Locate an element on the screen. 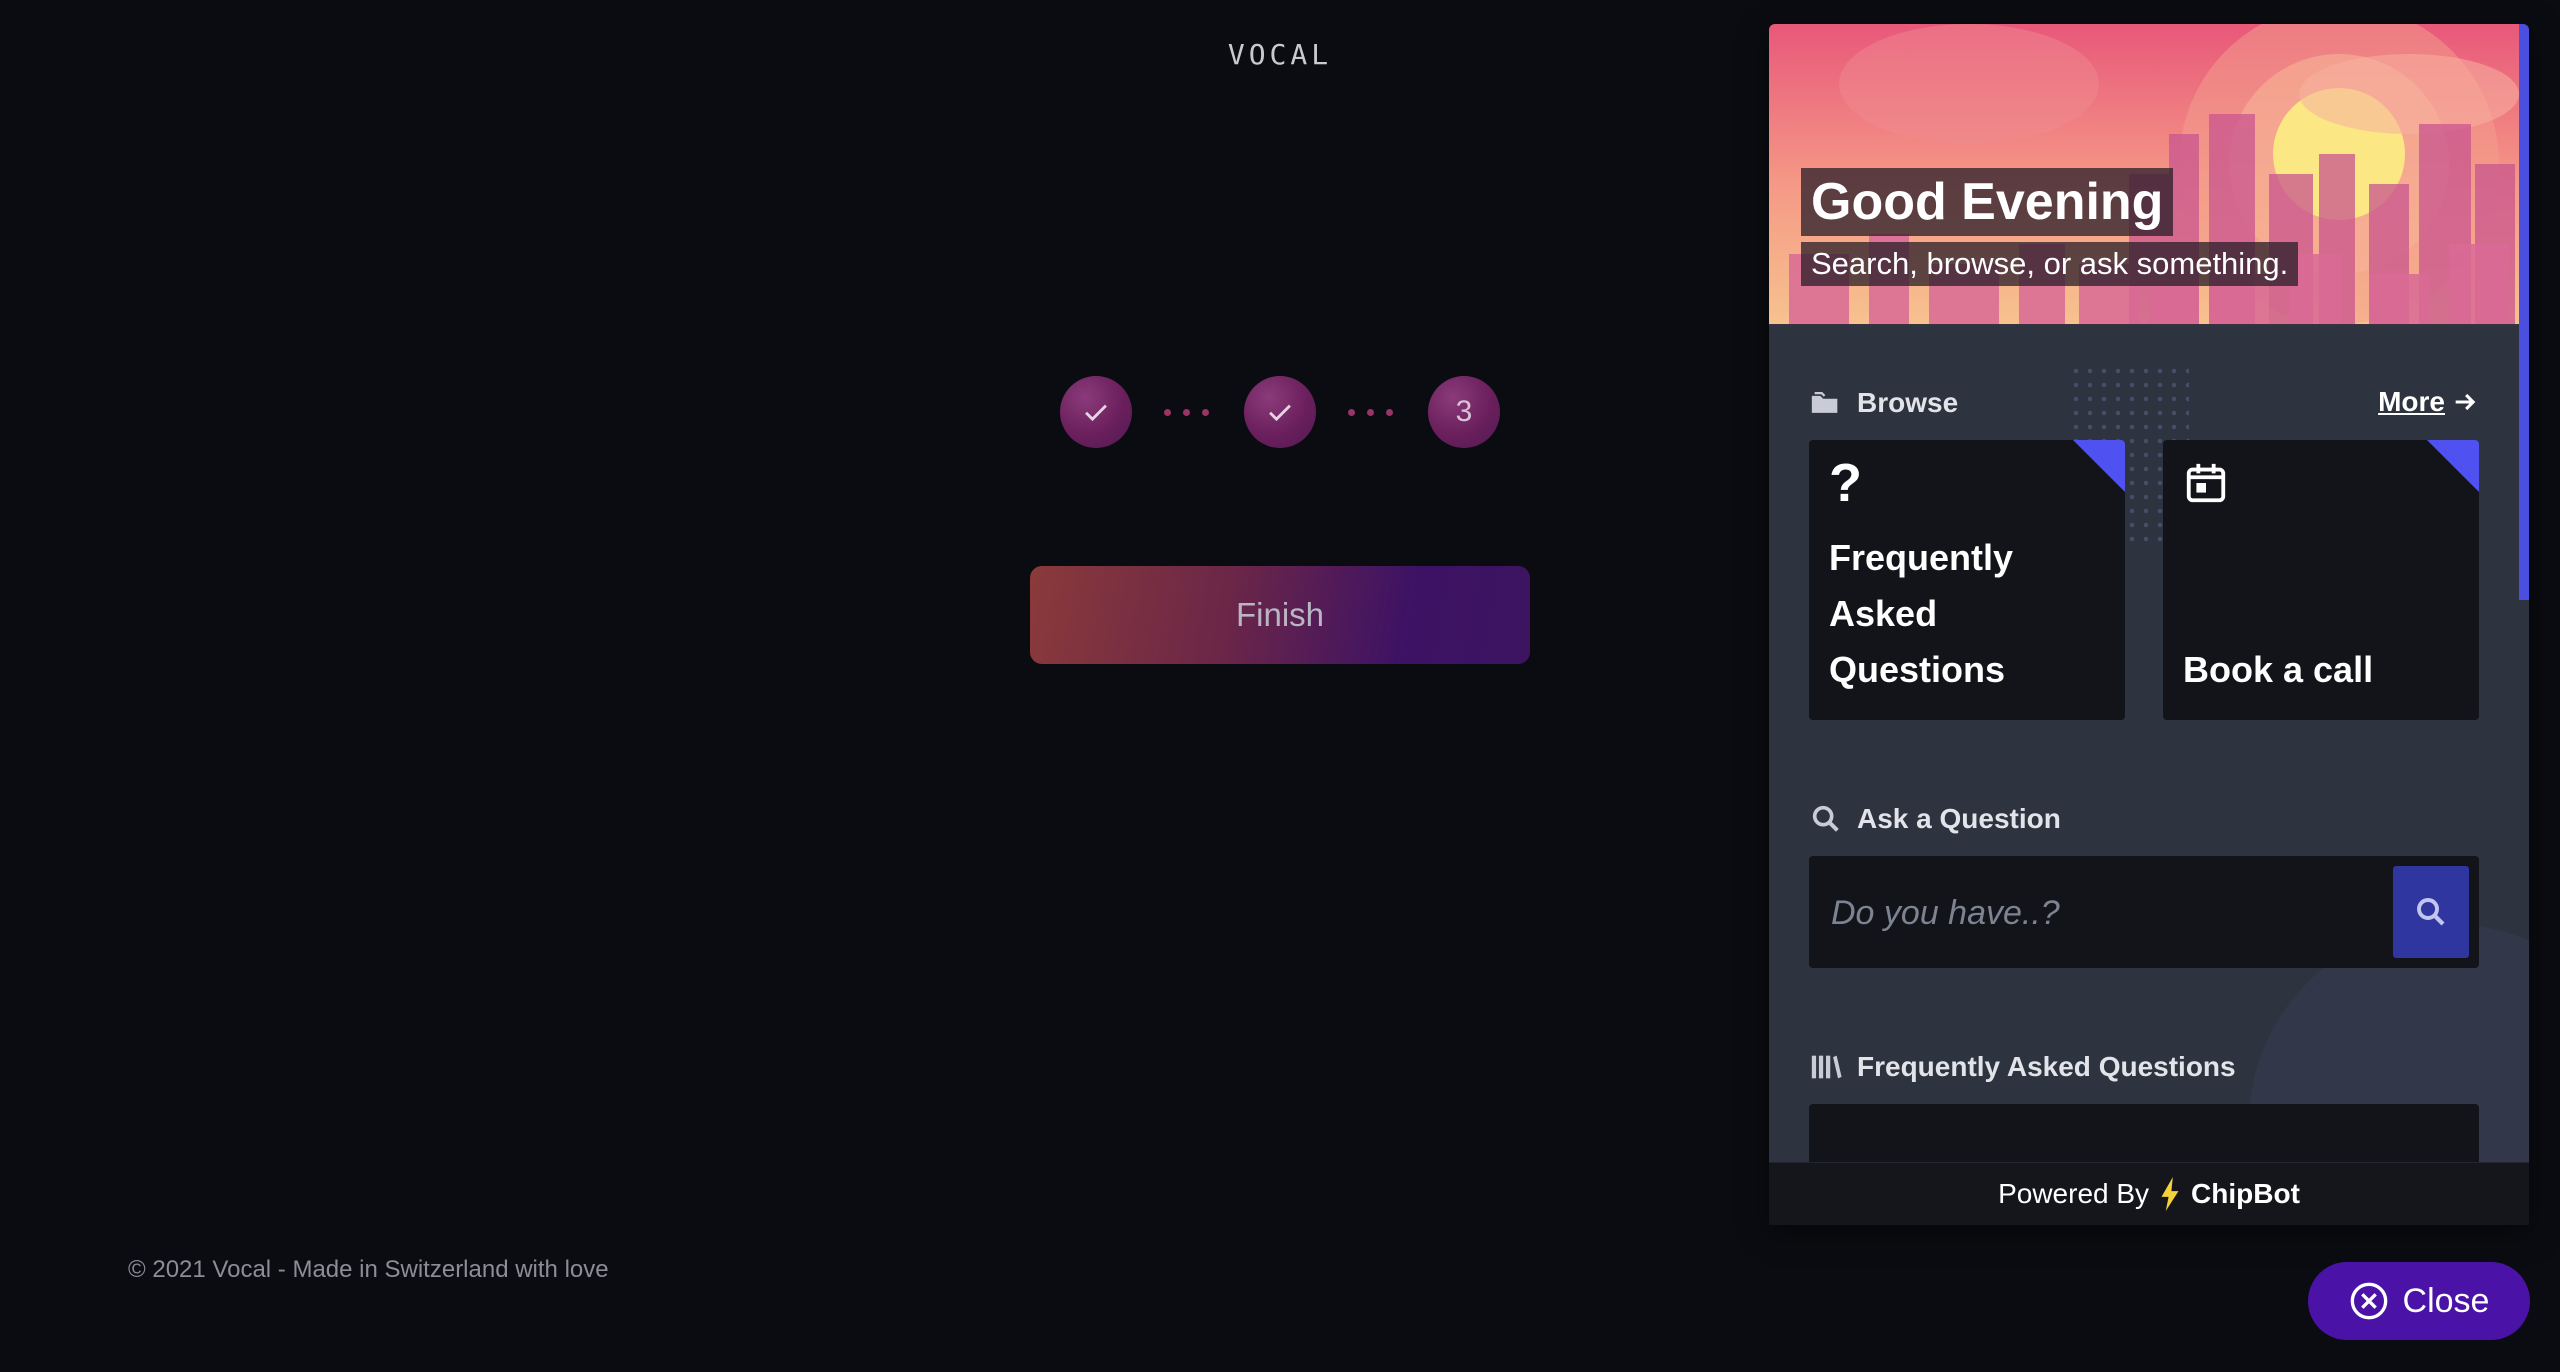  step-3: 3 is located at coordinates (1464, 412).